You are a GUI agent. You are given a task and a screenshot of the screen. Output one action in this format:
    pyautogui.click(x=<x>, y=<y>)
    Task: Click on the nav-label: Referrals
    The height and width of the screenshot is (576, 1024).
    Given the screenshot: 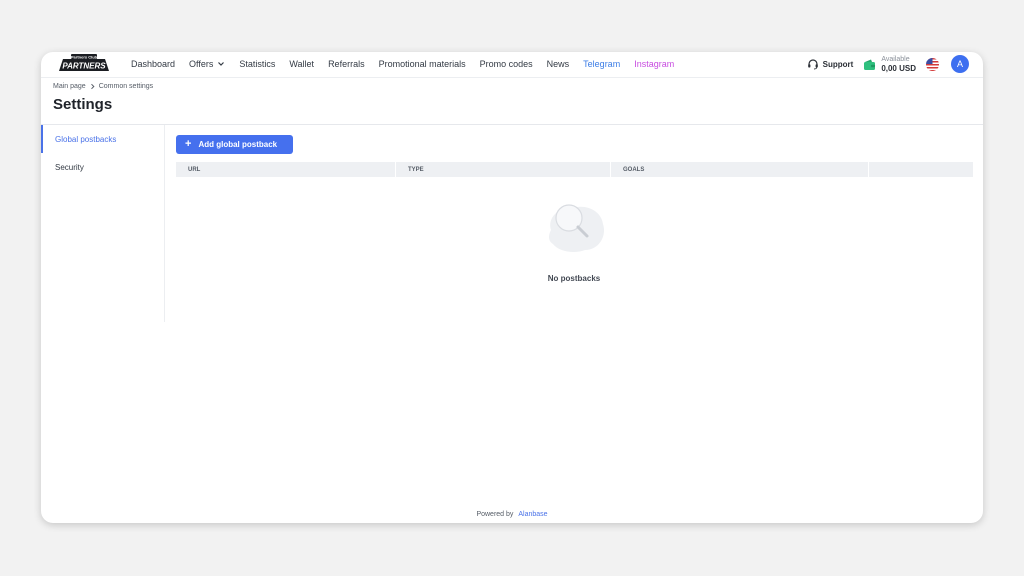 What is the action you would take?
    pyautogui.click(x=346, y=64)
    